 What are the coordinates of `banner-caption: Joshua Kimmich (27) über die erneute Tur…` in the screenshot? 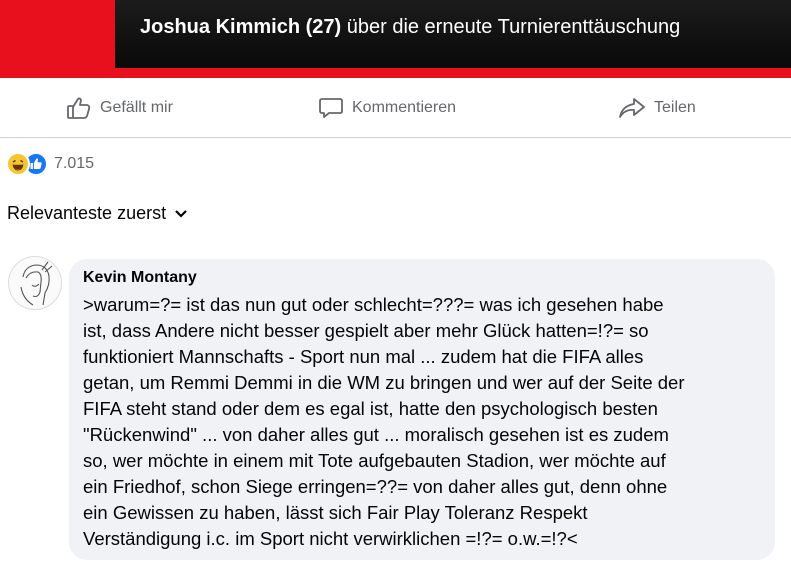 It's located at (410, 27).